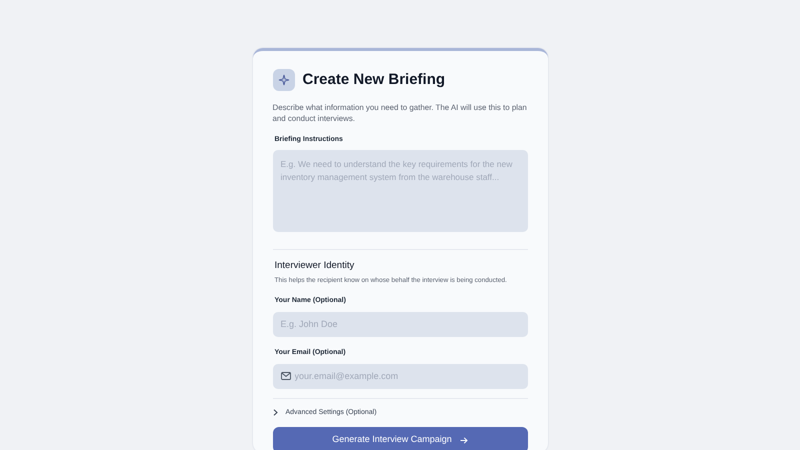  I want to click on form-title: Create New Briefing, so click(374, 80).